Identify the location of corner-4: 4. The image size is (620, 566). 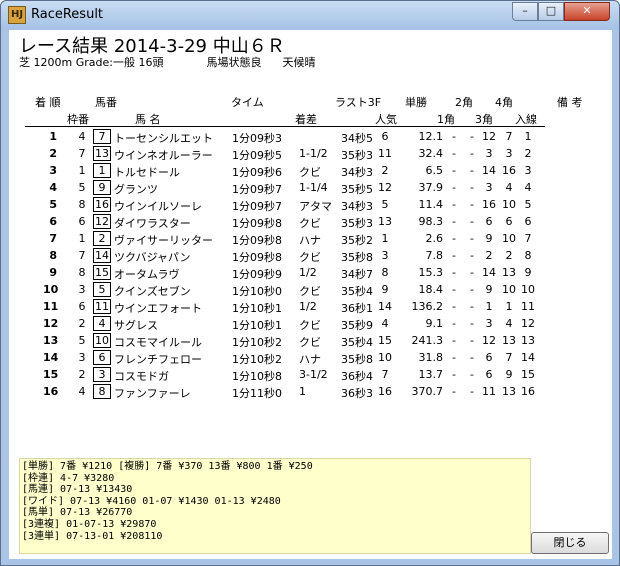
(509, 323).